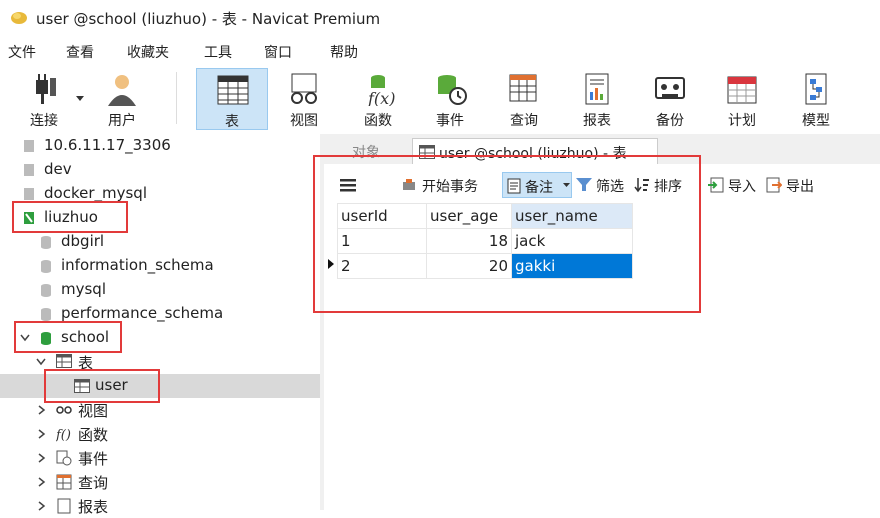  Describe the element at coordinates (44, 99) in the screenshot. I see `connect-button: 连接` at that location.